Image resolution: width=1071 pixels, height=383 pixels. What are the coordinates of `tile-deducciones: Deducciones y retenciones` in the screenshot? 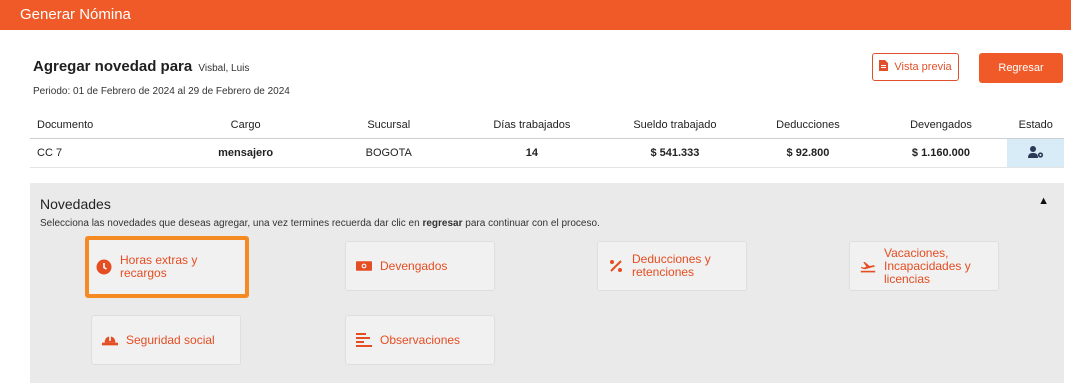 It's located at (672, 266).